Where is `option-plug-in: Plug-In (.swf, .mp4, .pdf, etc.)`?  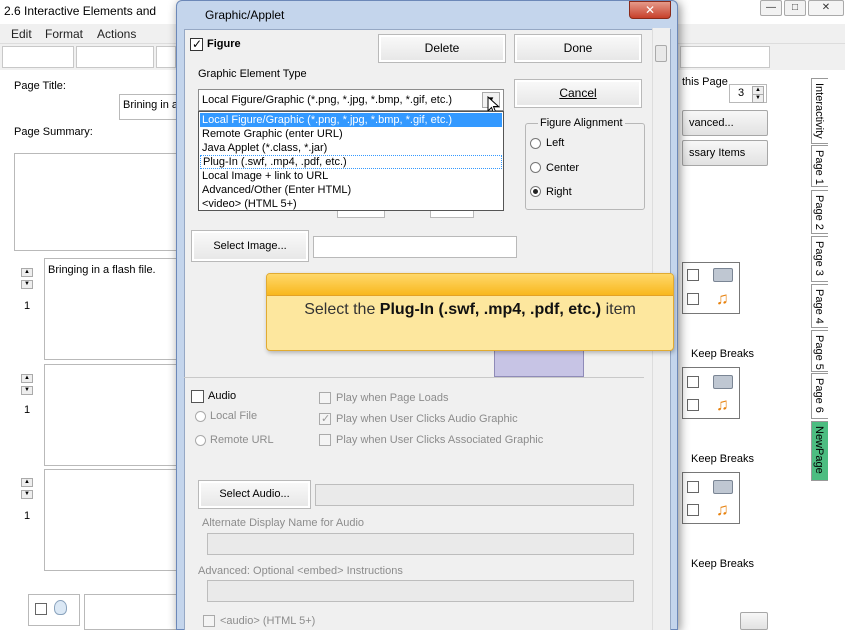
option-plug-in: Plug-In (.swf, .mp4, .pdf, etc.) is located at coordinates (351, 162).